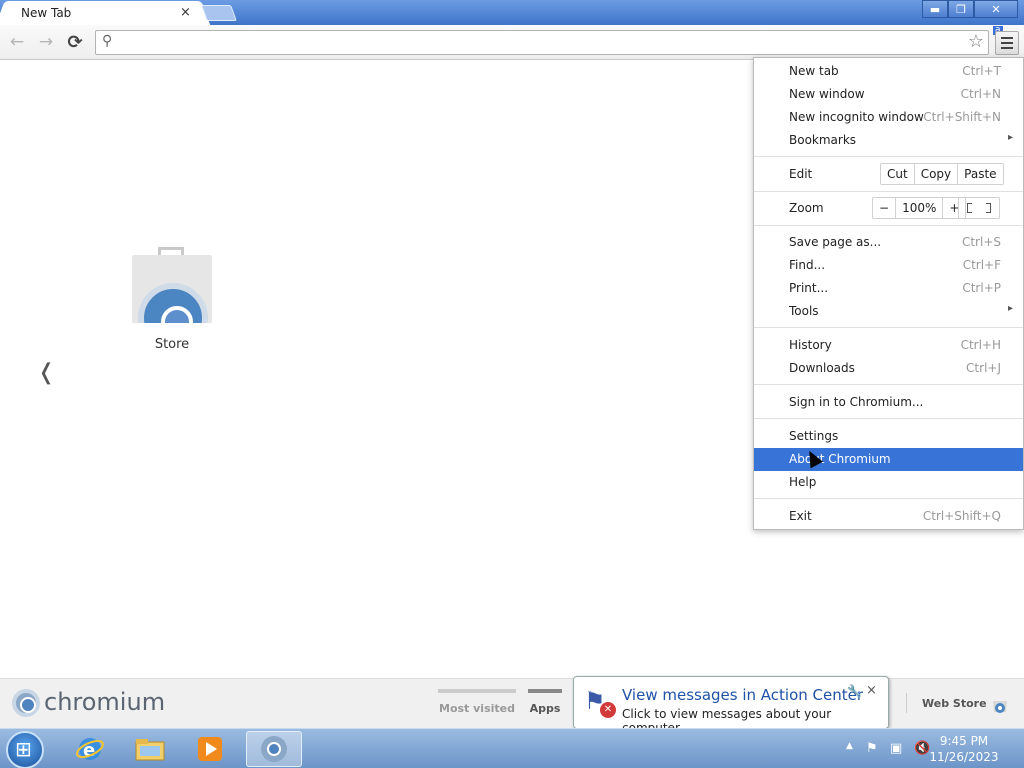  What do you see at coordinates (935, 9) in the screenshot?
I see `minimize-button: ▬` at bounding box center [935, 9].